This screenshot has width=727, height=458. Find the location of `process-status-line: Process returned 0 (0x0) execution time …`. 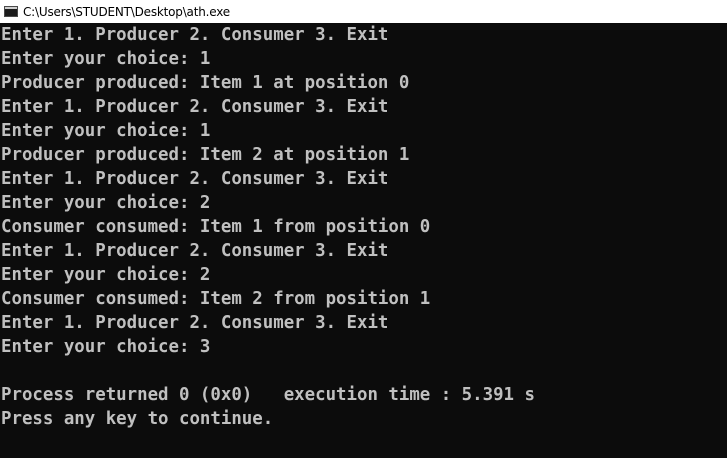

process-status-line: Process returned 0 (0x0) execution time … is located at coordinates (268, 395).